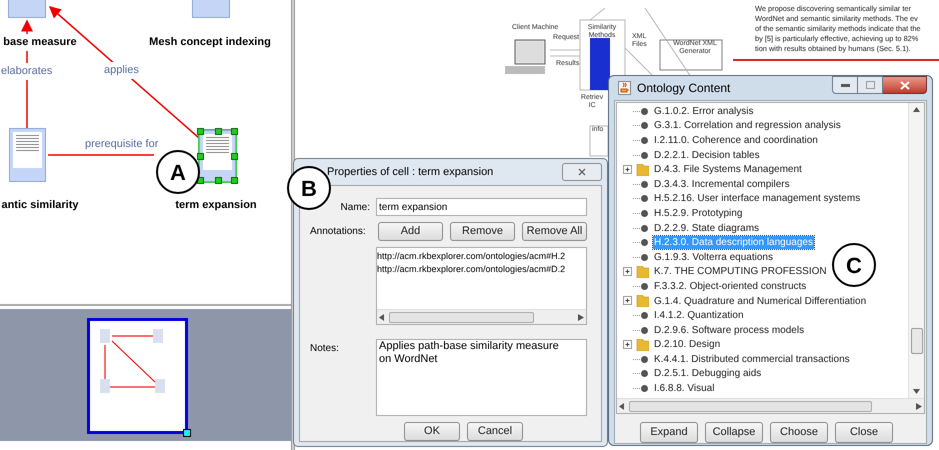 This screenshot has height=450, width=939. What do you see at coordinates (137, 376) in the screenshot?
I see `overview-viewport` at bounding box center [137, 376].